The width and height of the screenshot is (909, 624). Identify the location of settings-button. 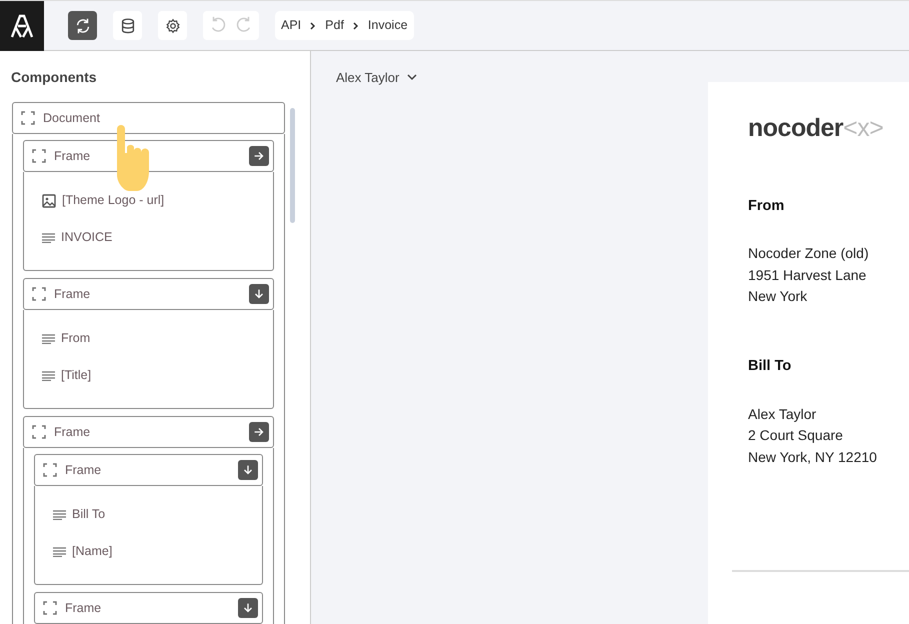
(172, 25).